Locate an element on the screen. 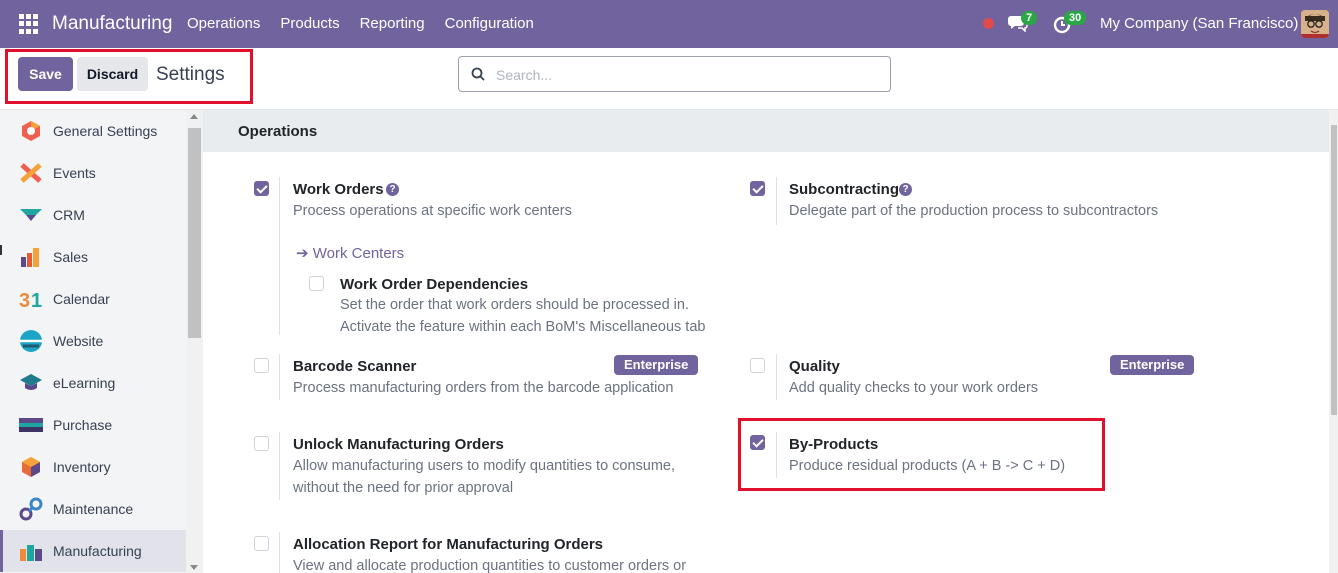 This screenshot has height=573, width=1338. work-centers-link: ➔ Work Centers is located at coordinates (350, 253).